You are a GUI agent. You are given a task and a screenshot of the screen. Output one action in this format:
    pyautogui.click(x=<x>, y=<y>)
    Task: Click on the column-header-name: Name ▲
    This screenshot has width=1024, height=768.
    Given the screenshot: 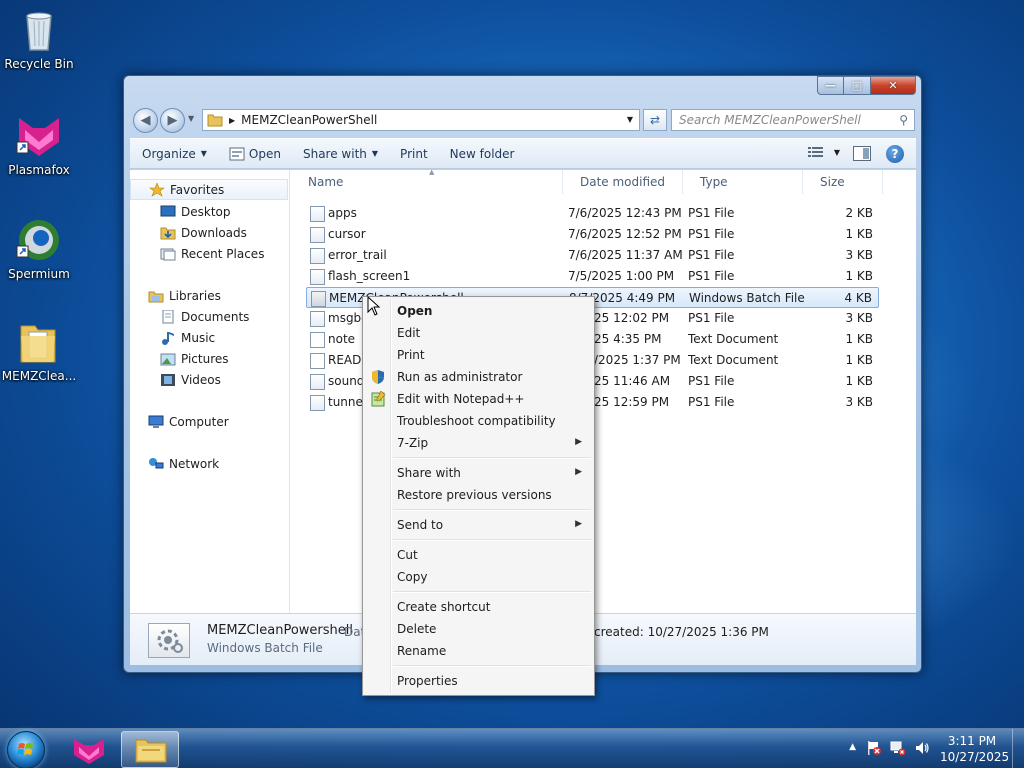 What is the action you would take?
    pyautogui.click(x=427, y=181)
    